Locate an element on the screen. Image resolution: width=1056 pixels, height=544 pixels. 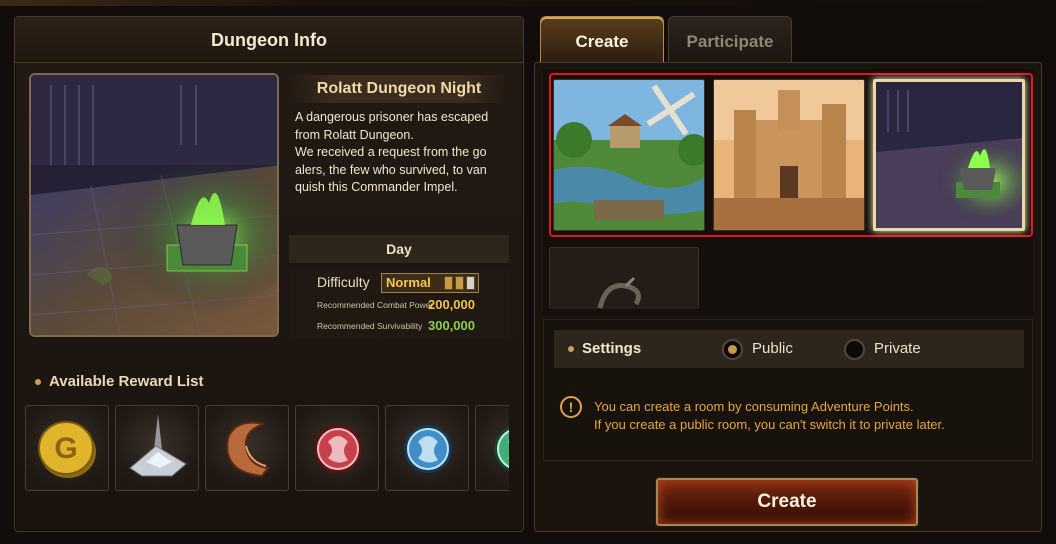
difficulty-value-text: Normal is located at coordinates (408, 282).